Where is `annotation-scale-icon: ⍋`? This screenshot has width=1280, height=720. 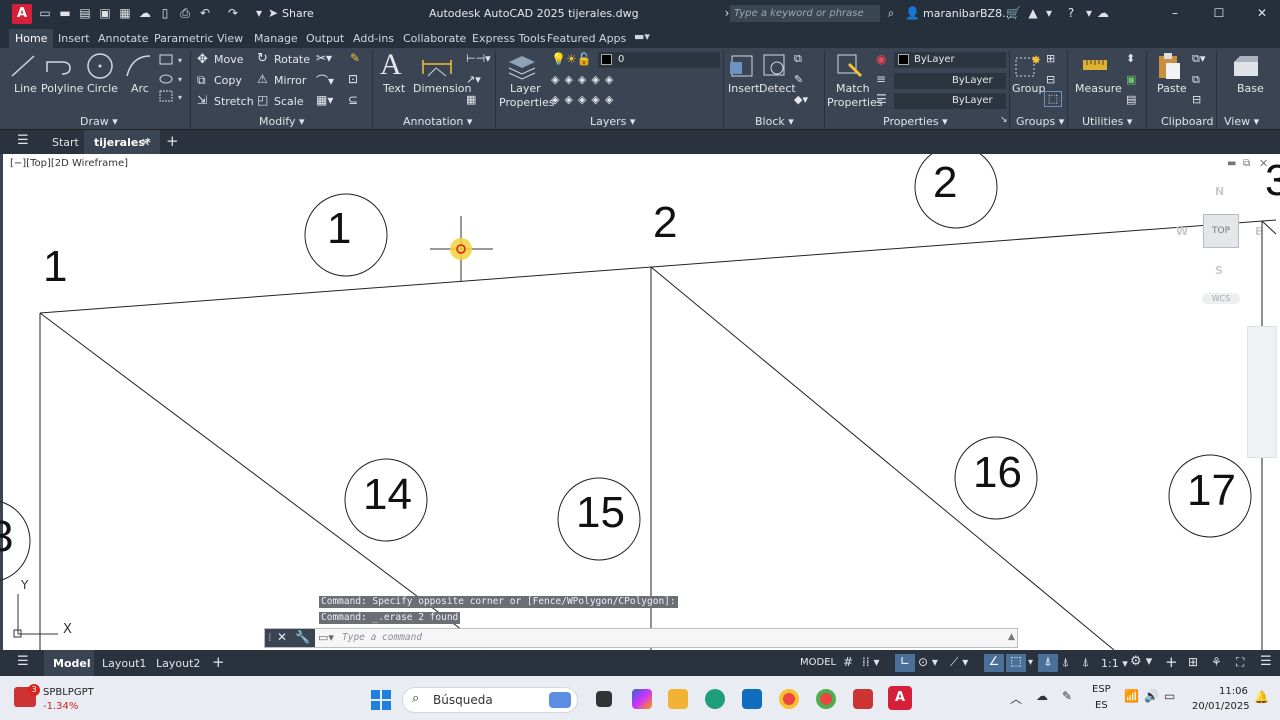
annotation-scale-icon: ⍋ is located at coordinates (1085, 662).